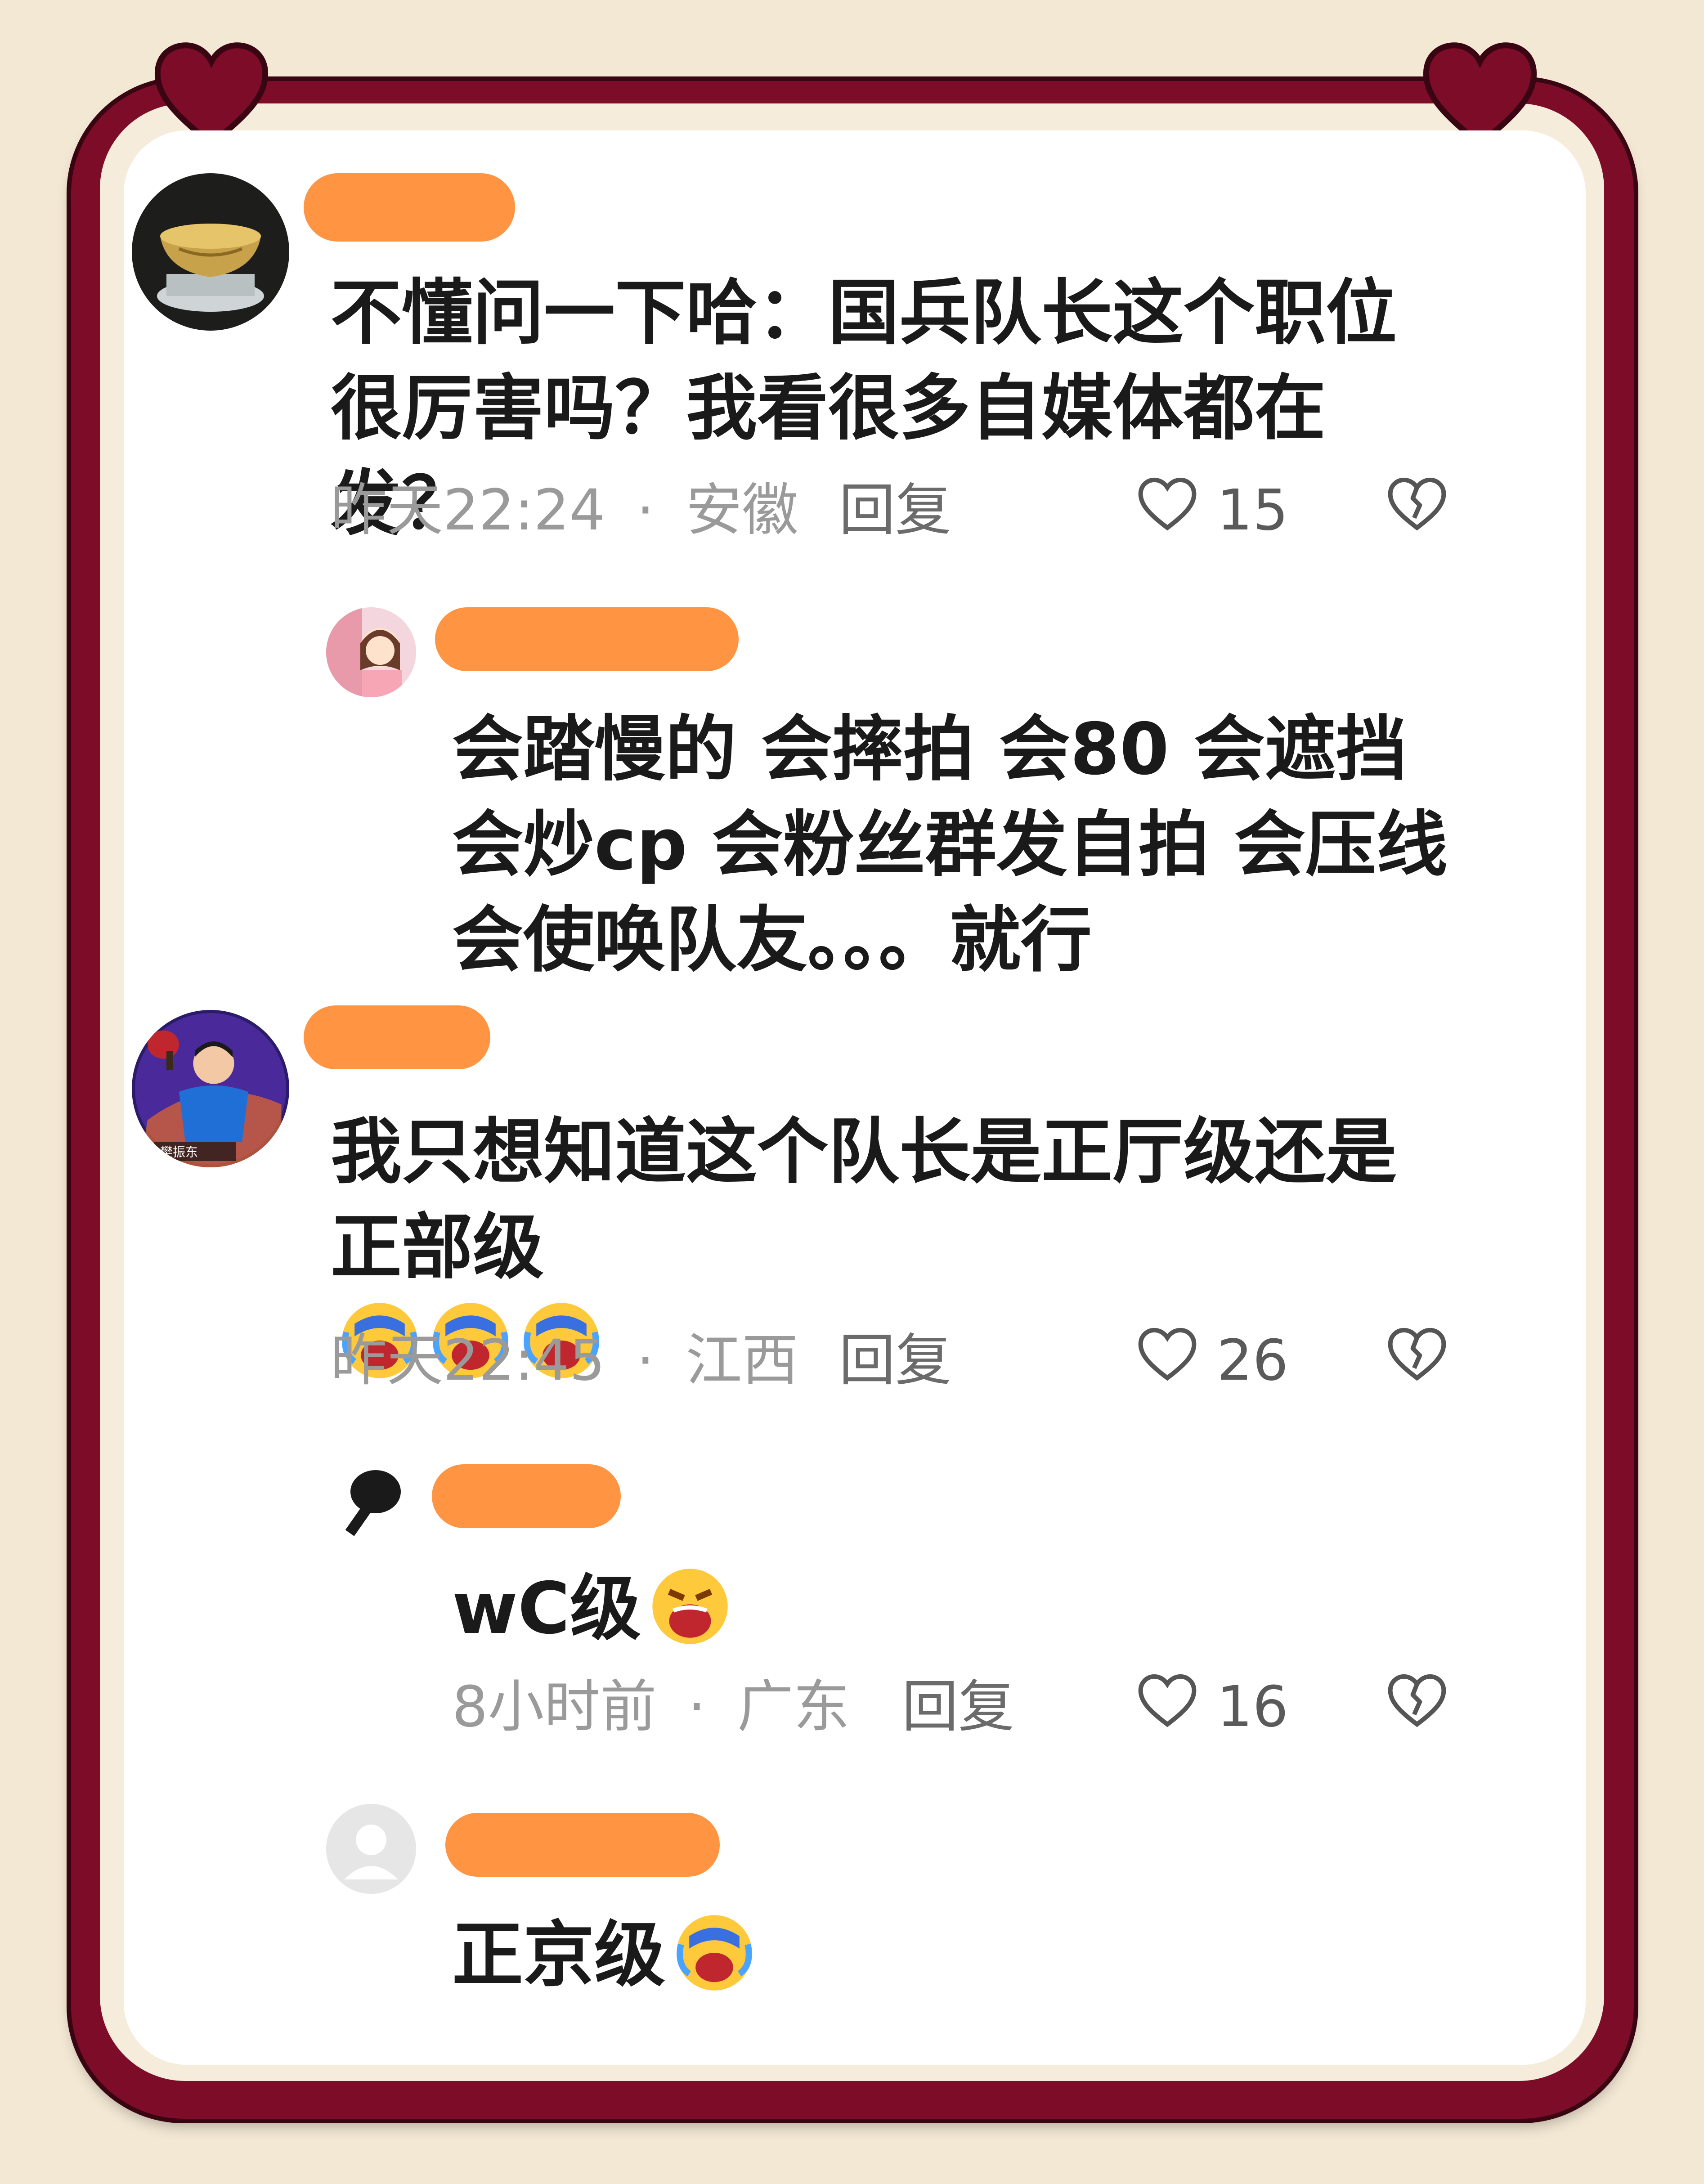 The width and height of the screenshot is (1704, 2184). Describe the element at coordinates (714, 1953) in the screenshot. I see `laugh-cry-emoji-icon` at that location.